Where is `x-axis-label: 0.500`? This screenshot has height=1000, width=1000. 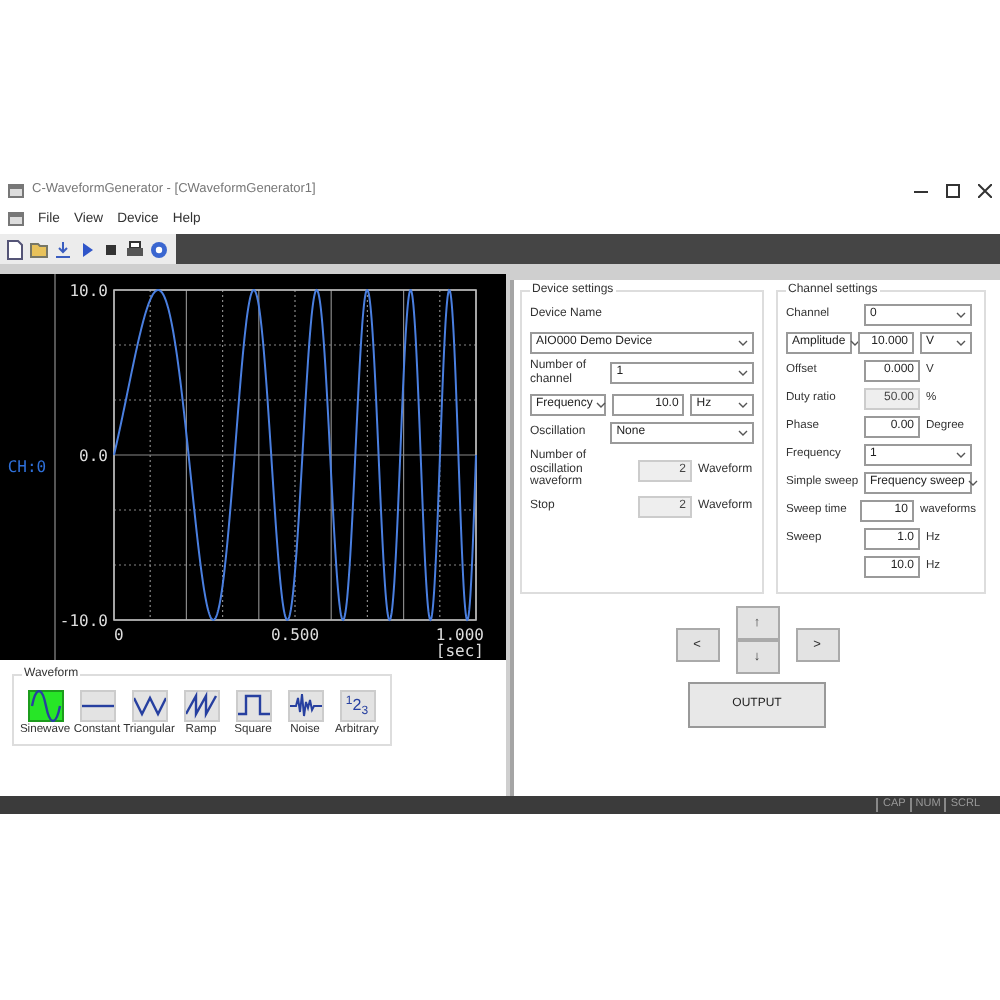 x-axis-label: 0.500 is located at coordinates (295, 635).